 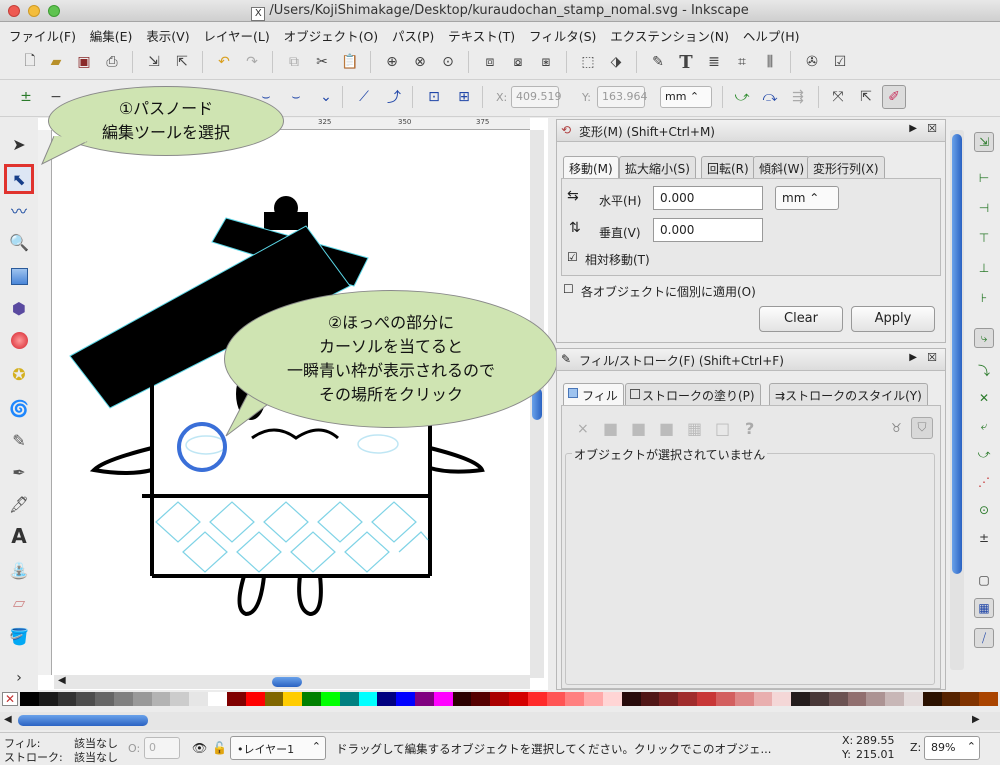 I want to click on horizontal-scroll-thumb, so click(x=287, y=682).